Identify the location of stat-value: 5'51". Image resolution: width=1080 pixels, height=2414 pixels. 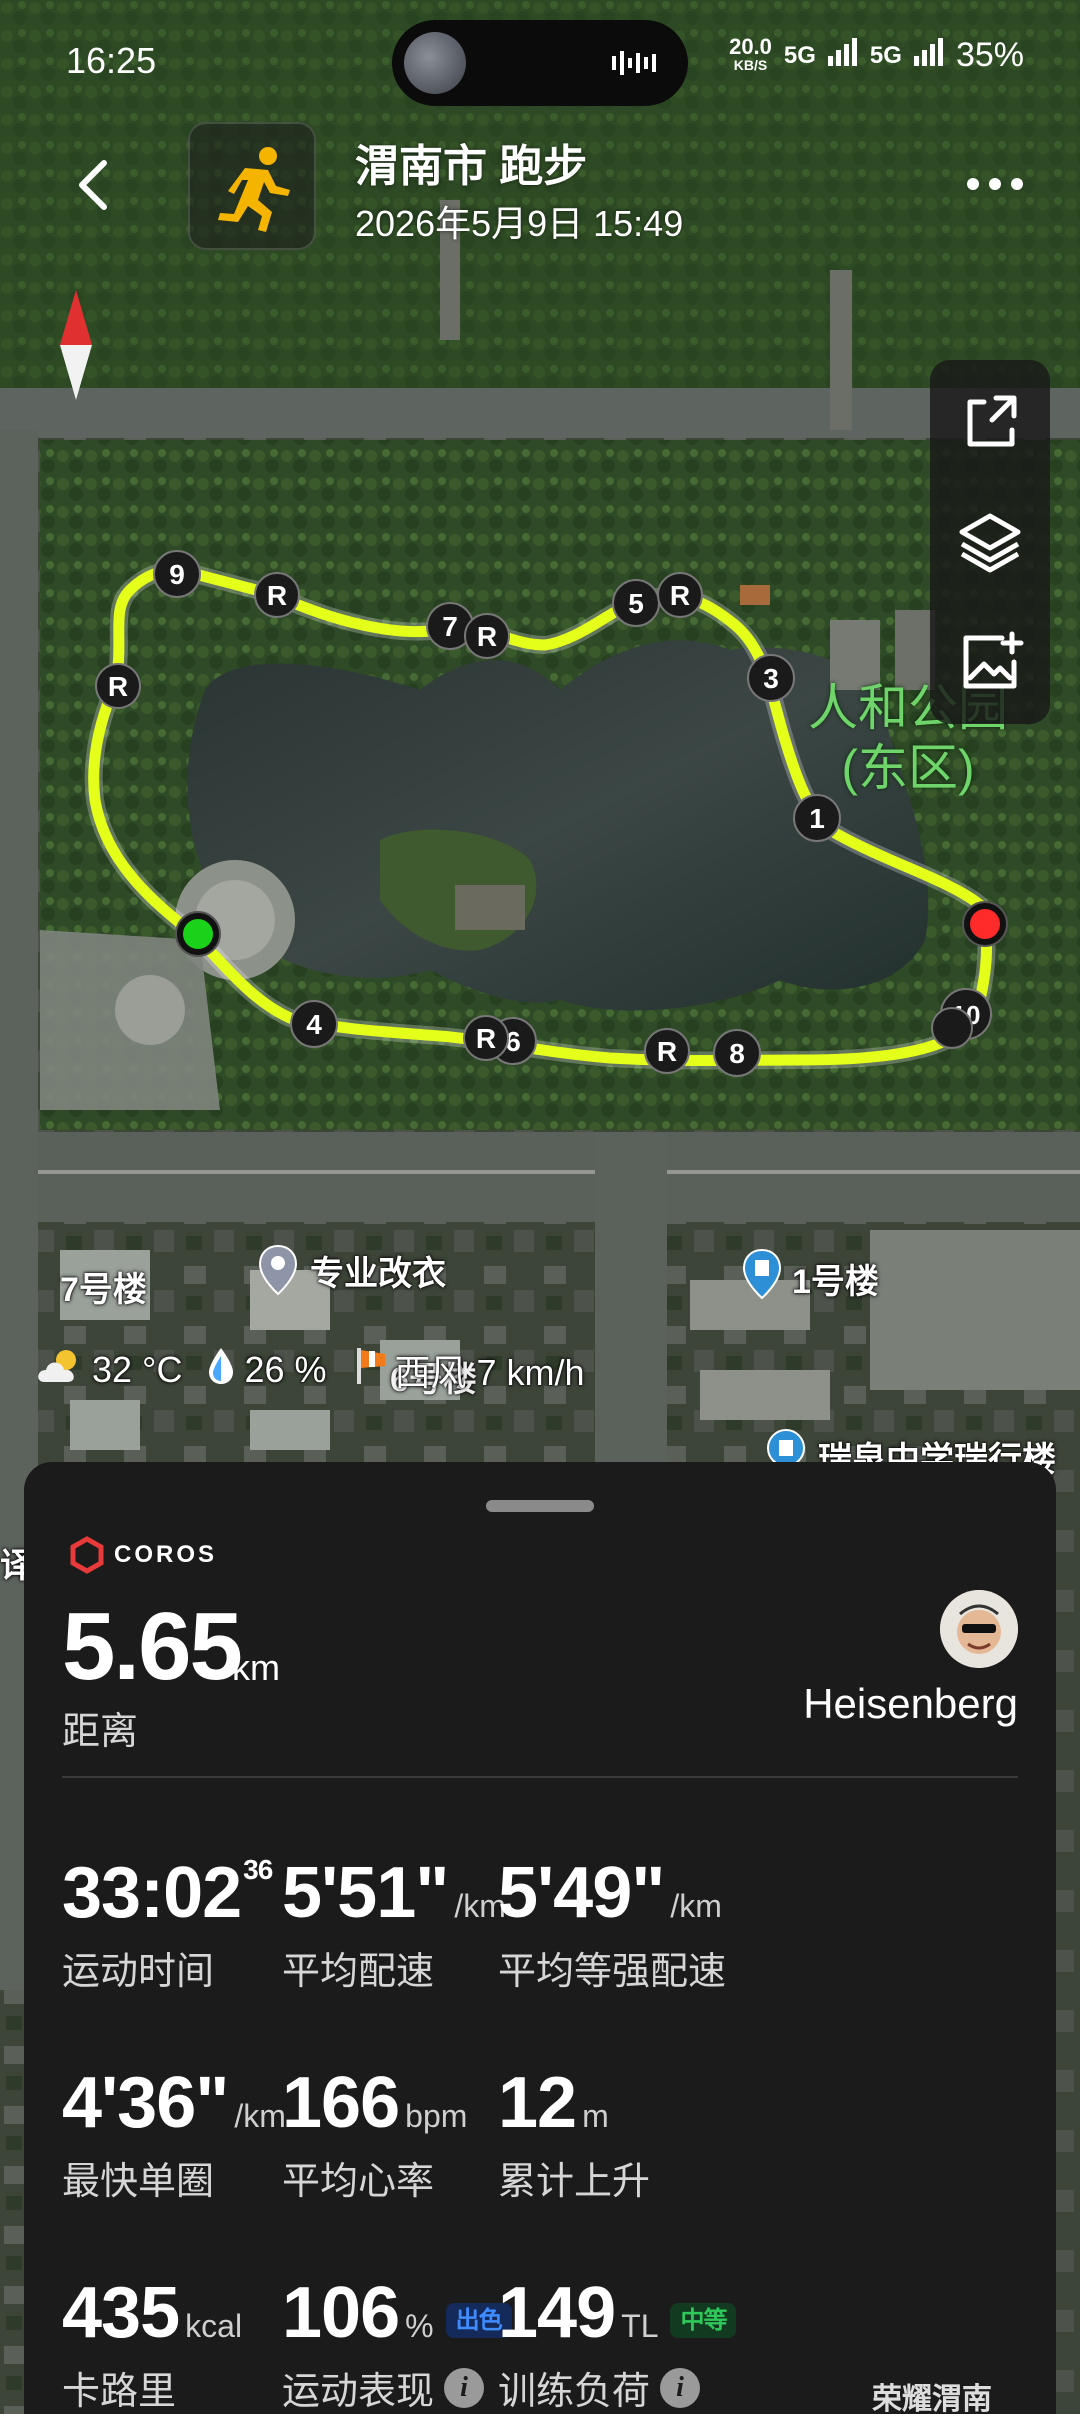
(365, 1893).